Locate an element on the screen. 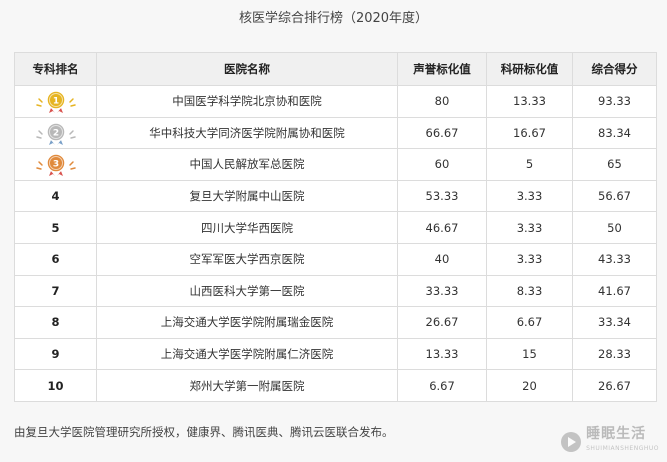  reputation-cell: 33.33 is located at coordinates (442, 291).